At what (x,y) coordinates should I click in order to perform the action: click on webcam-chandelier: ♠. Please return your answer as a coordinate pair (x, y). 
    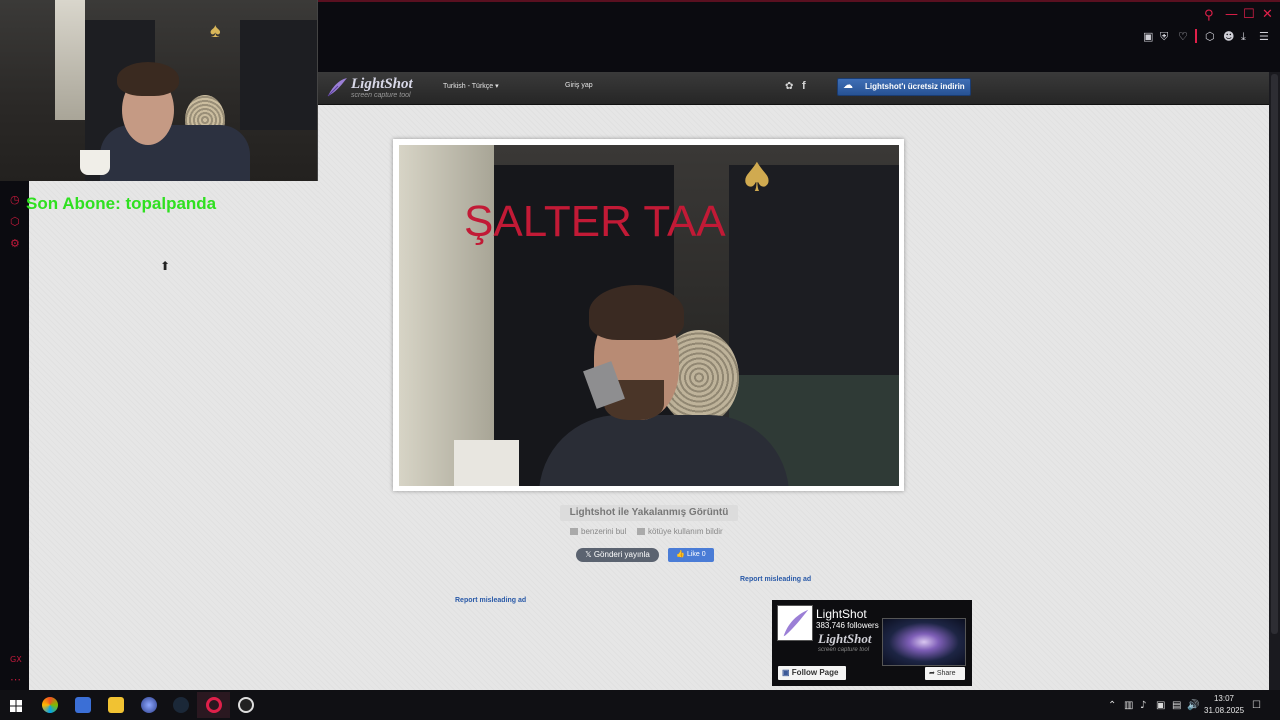
    Looking at the image, I should click on (215, 31).